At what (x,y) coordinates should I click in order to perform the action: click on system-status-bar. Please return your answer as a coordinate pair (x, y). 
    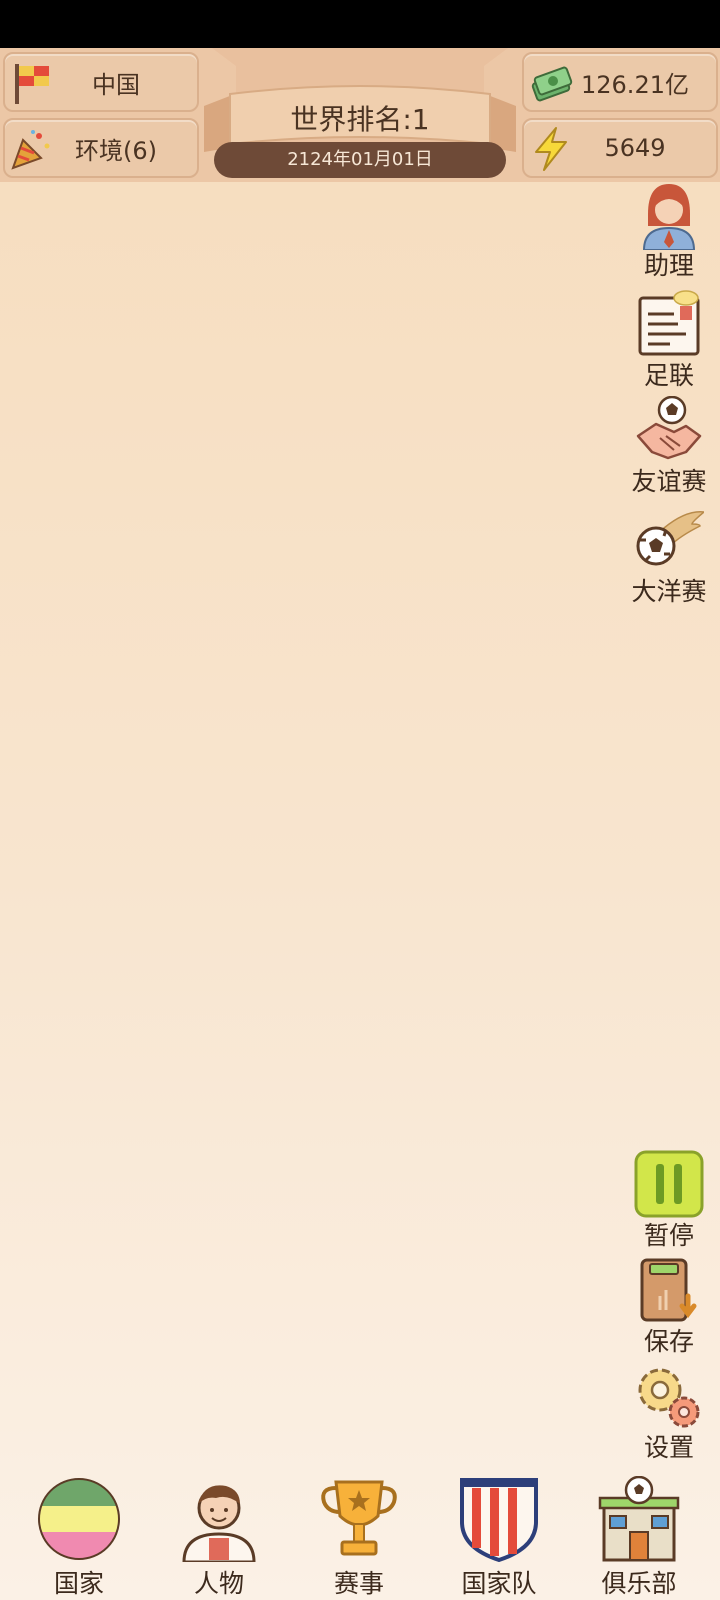
    Looking at the image, I should click on (360, 24).